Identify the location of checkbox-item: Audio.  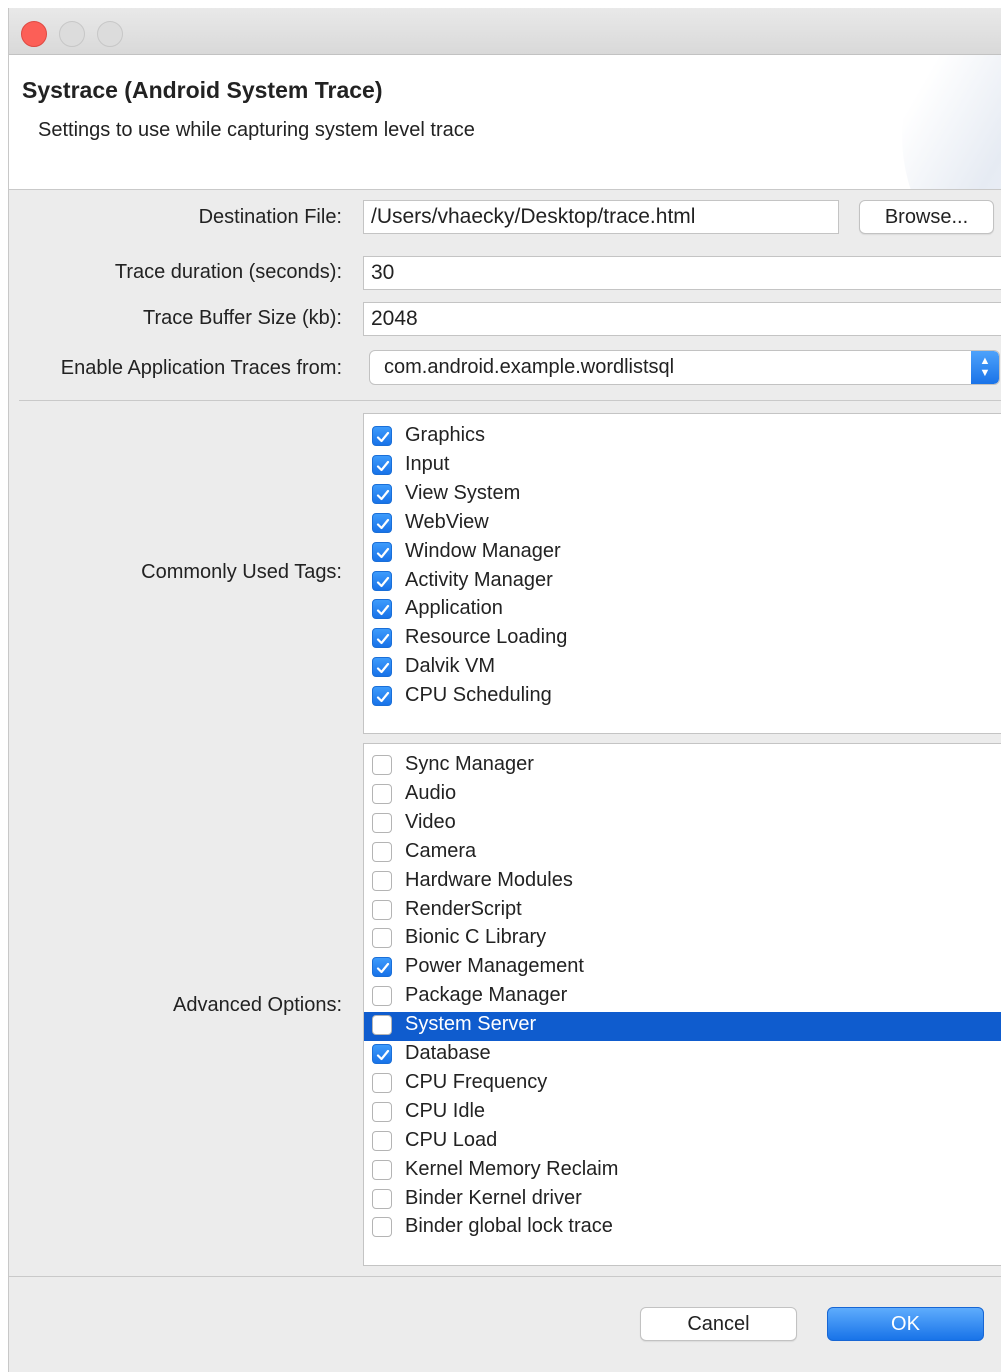
(682, 795).